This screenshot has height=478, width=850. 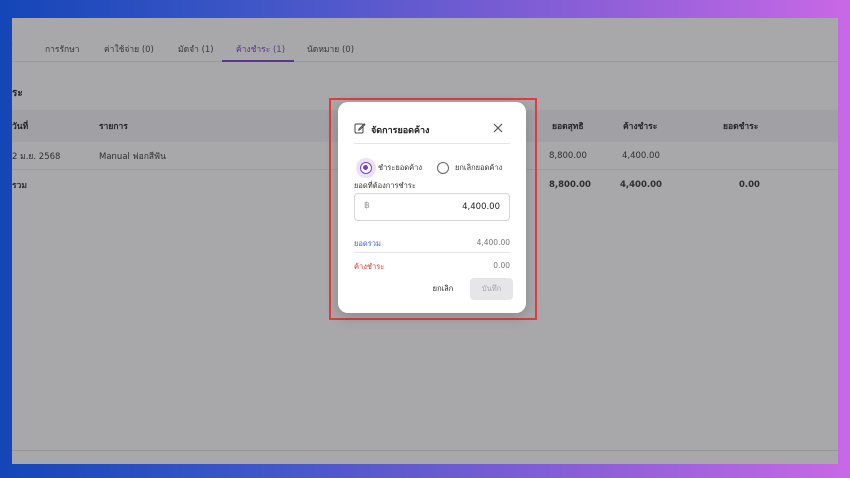 What do you see at coordinates (493, 242) in the screenshot?
I see `summary-total-value: 4,400.00` at bounding box center [493, 242].